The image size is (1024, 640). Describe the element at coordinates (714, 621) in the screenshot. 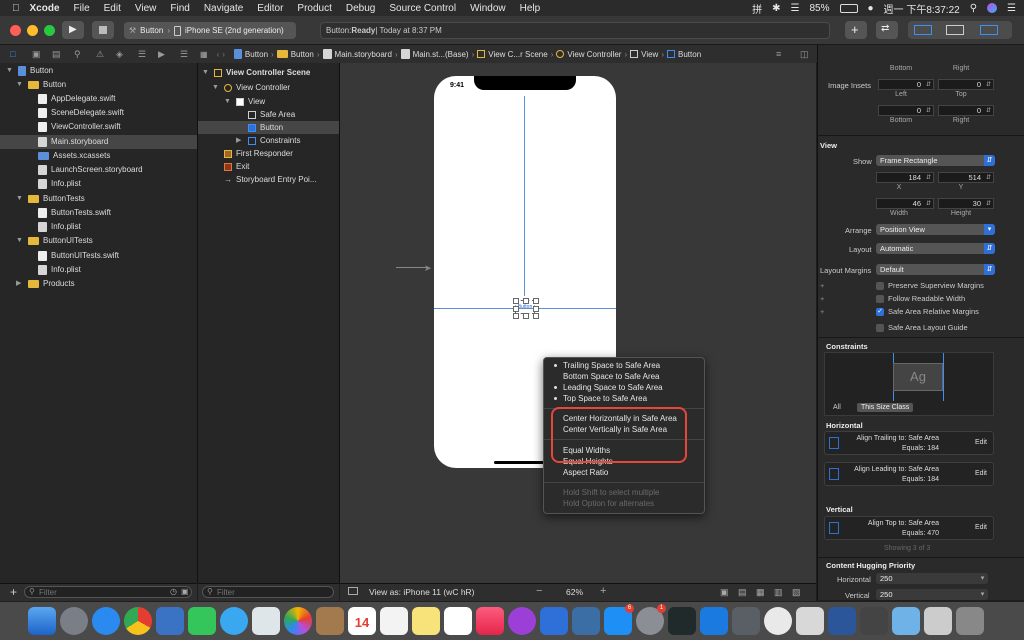

I see `xcode-icon` at that location.